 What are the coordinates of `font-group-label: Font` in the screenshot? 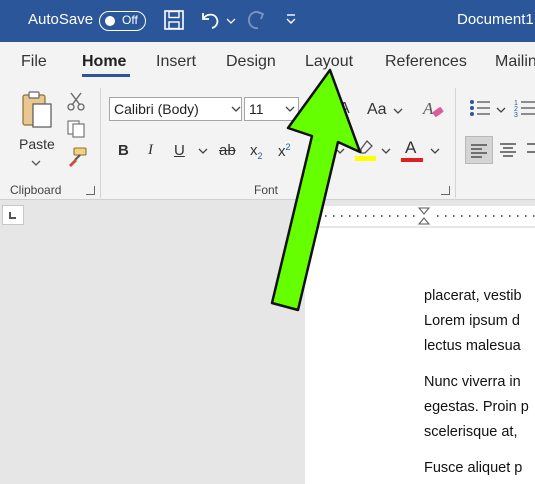 It's located at (266, 190).